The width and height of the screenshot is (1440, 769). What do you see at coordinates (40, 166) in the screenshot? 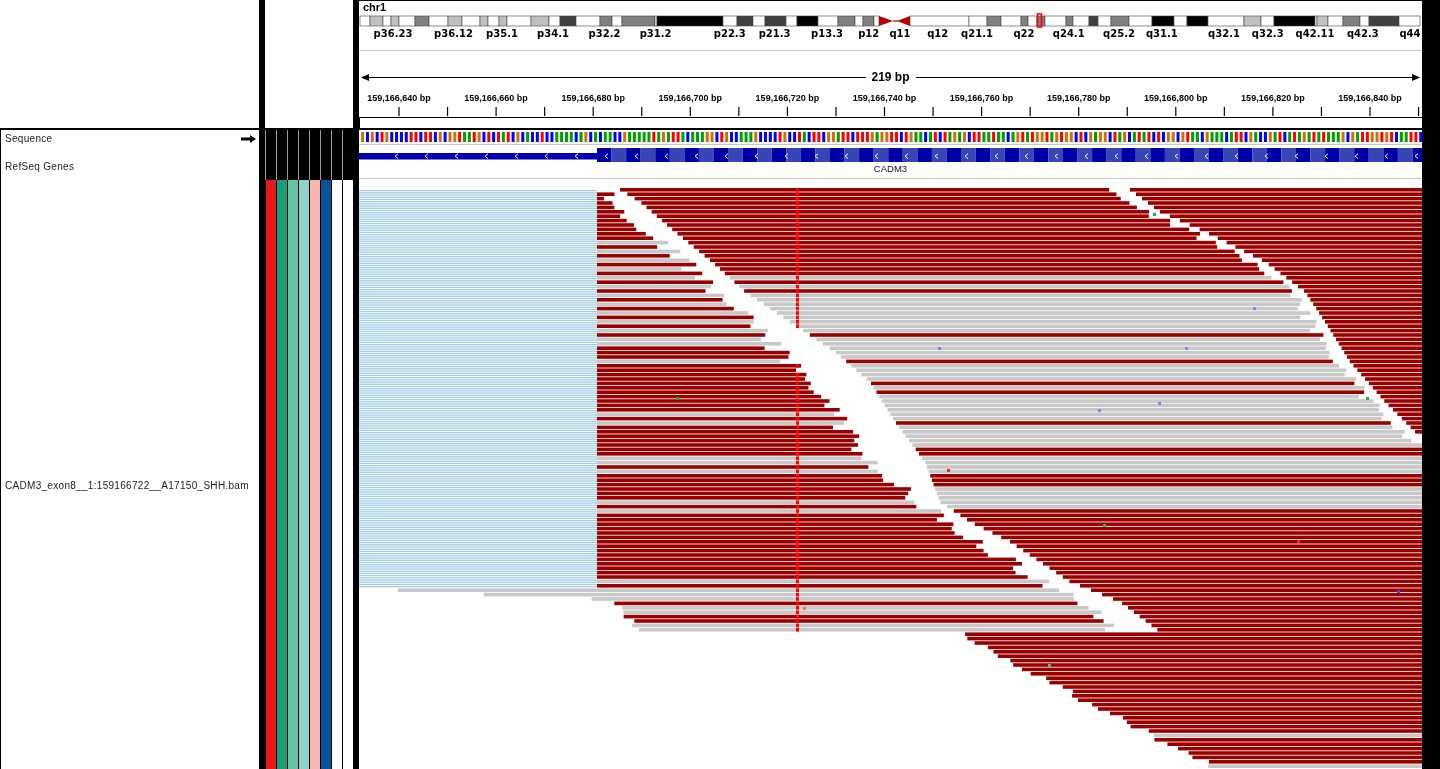
I see `track-name: RefSeq Genes` at bounding box center [40, 166].